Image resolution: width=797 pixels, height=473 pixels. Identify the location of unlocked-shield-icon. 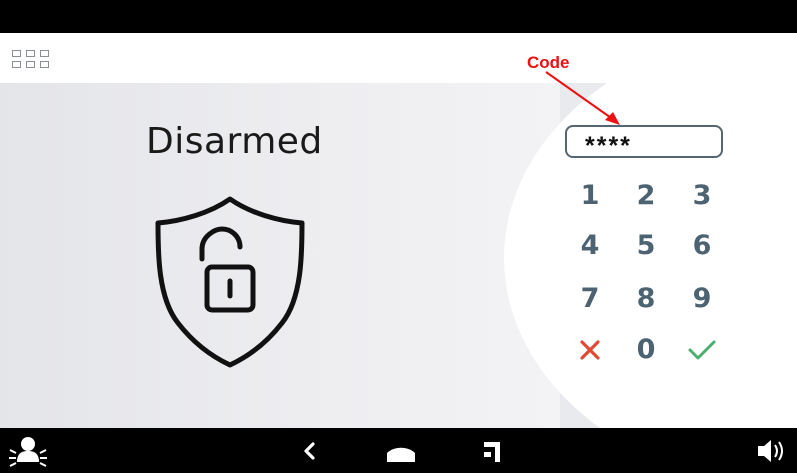
(230, 282).